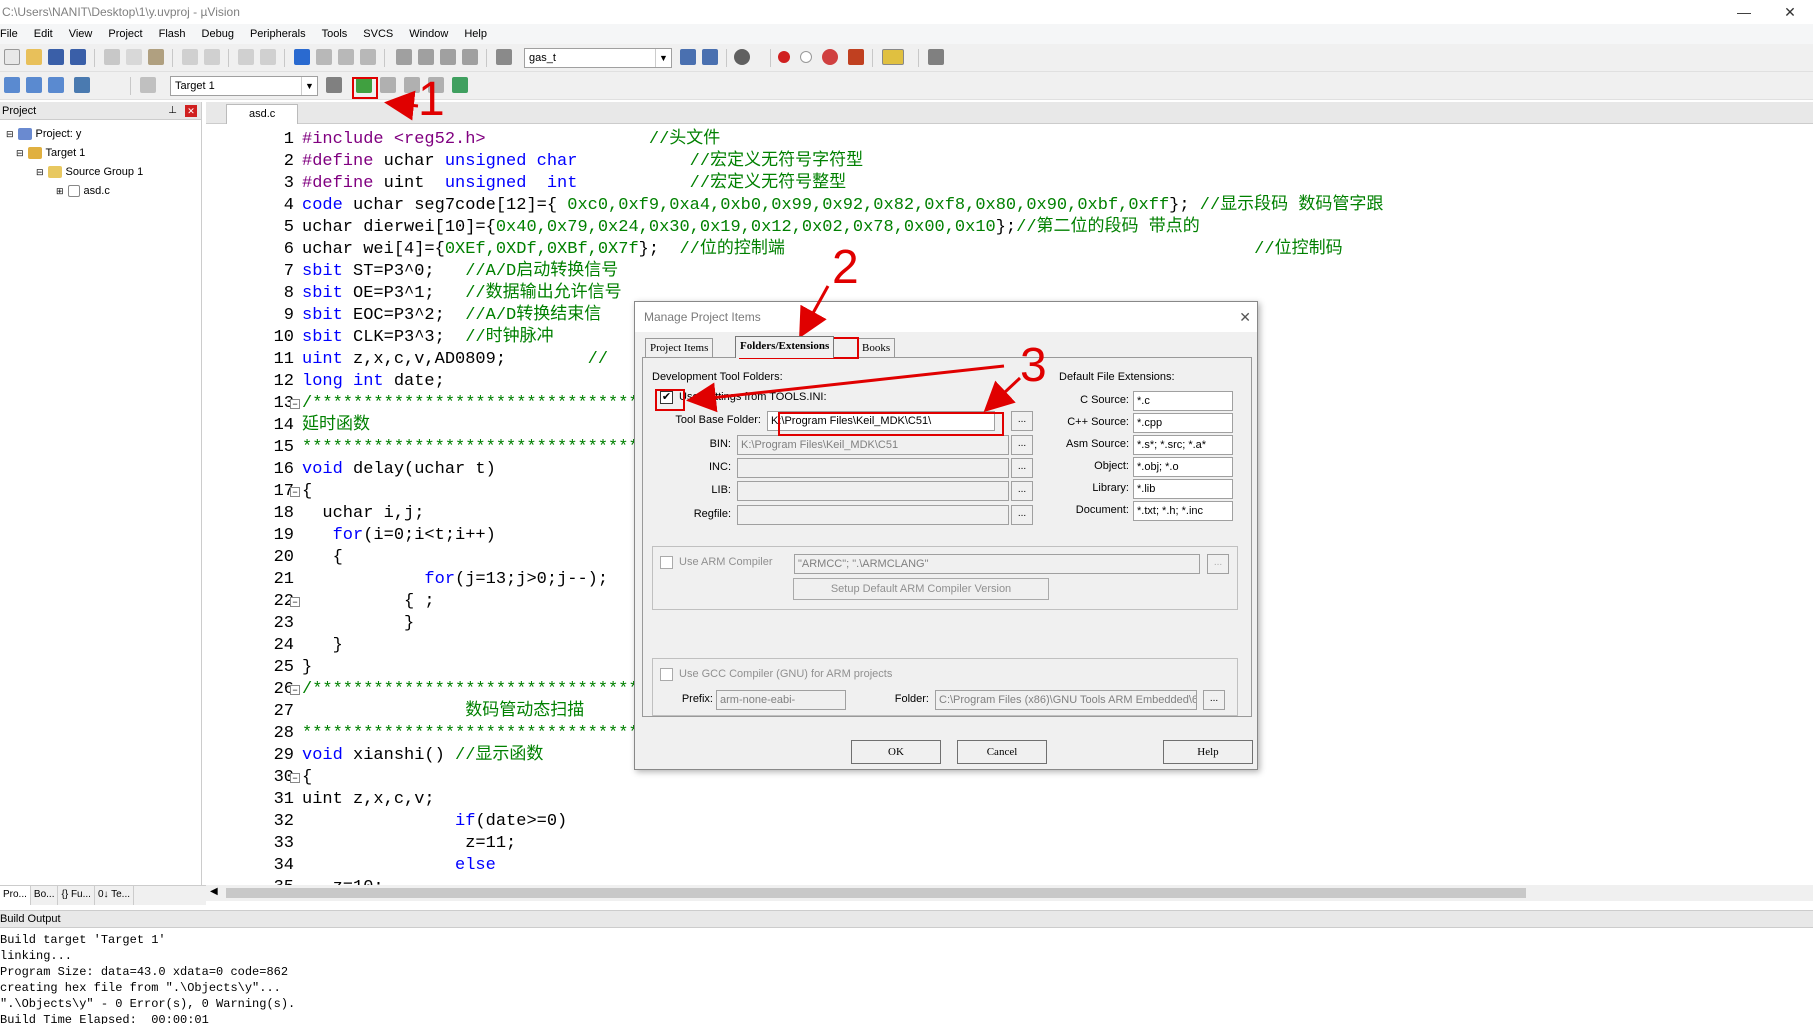  Describe the element at coordinates (1002, 752) in the screenshot. I see `cancel-button: Cancel` at that location.